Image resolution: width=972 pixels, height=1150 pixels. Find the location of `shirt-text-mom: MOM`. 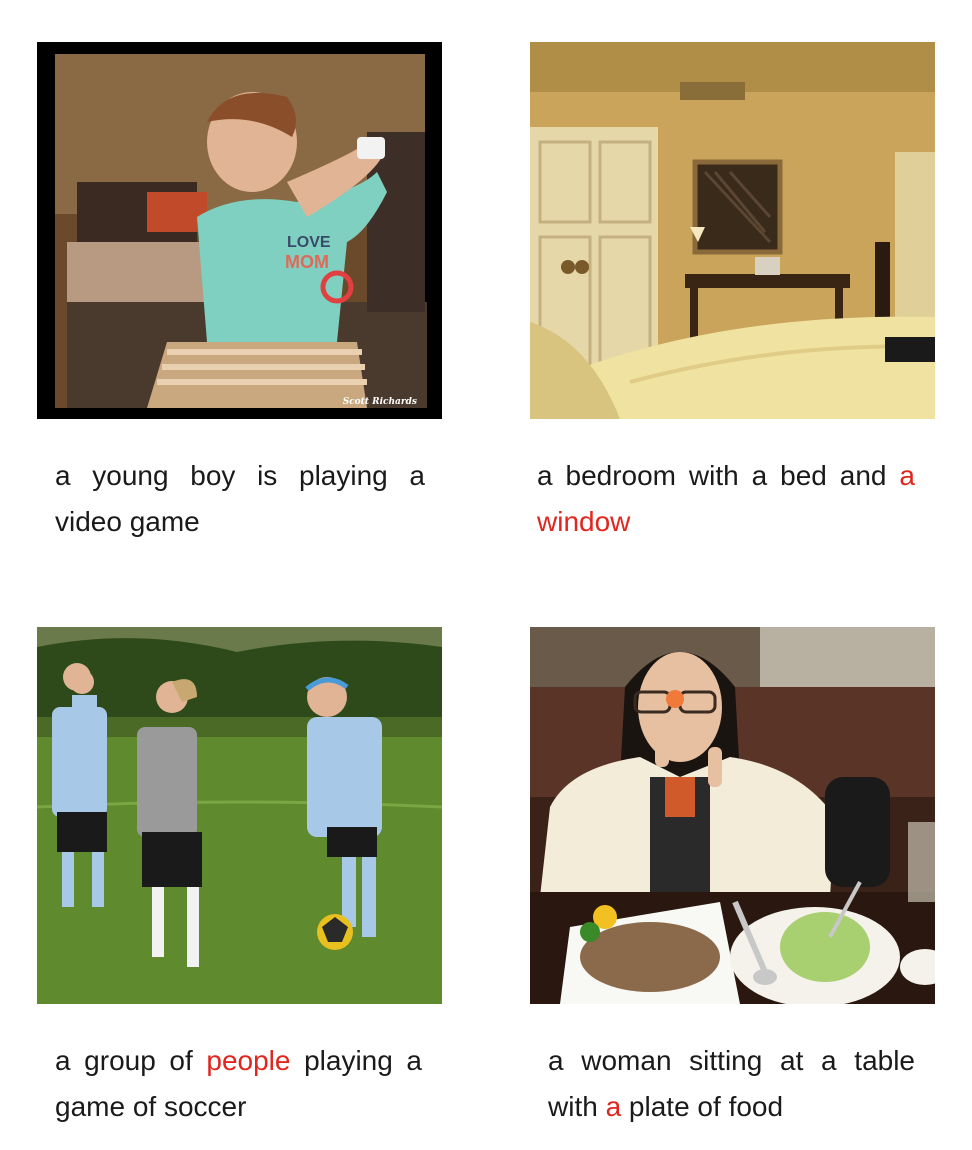

shirt-text-mom: MOM is located at coordinates (307, 262).